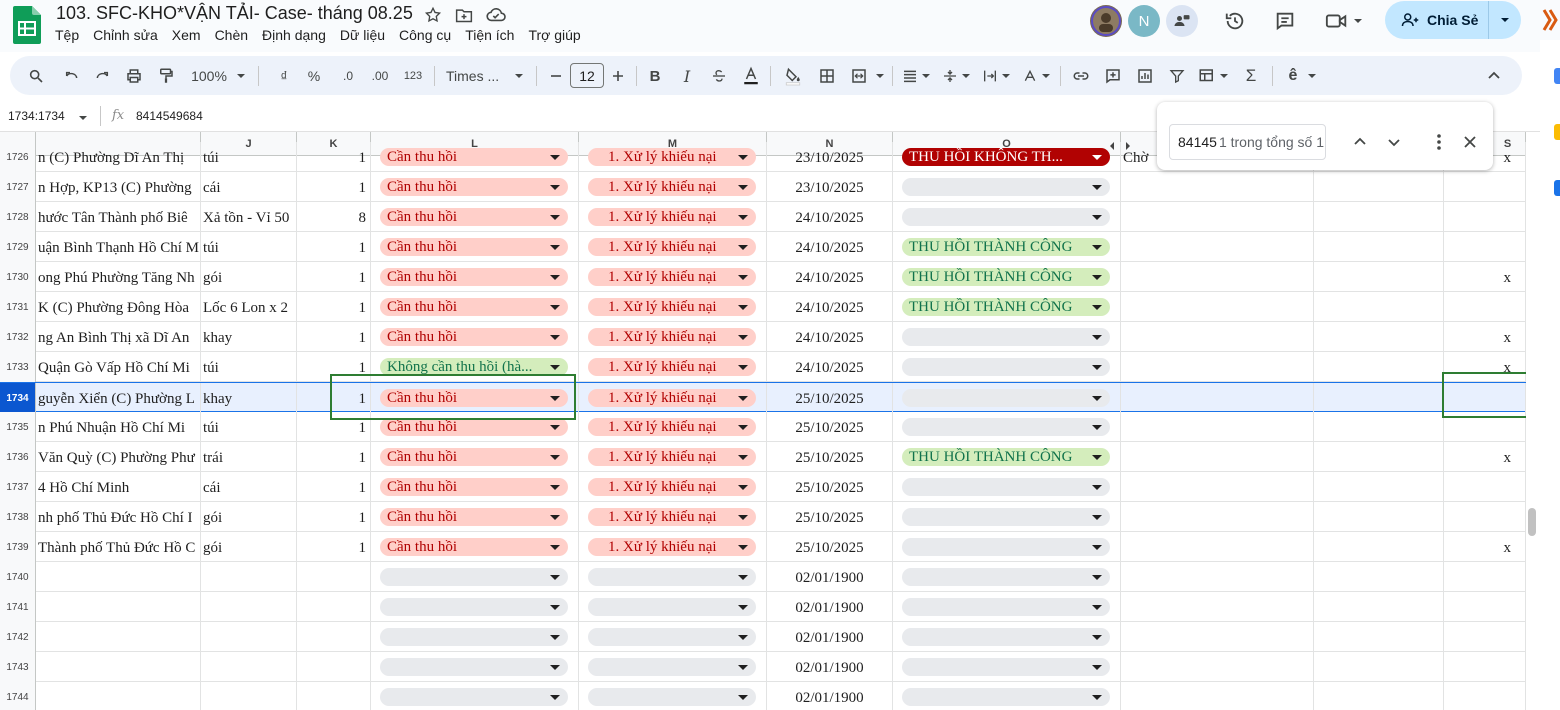 Image resolution: width=1560 pixels, height=710 pixels. What do you see at coordinates (366, 35) in the screenshot?
I see `menu-data: Dữ liệu` at bounding box center [366, 35].